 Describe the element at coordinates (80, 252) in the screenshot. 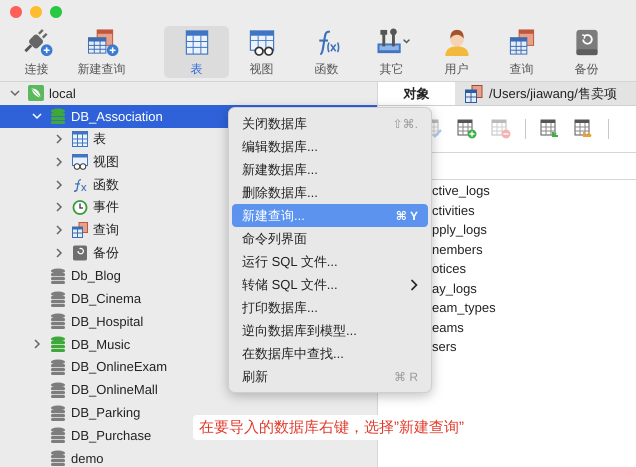

I see `backup-icon` at that location.